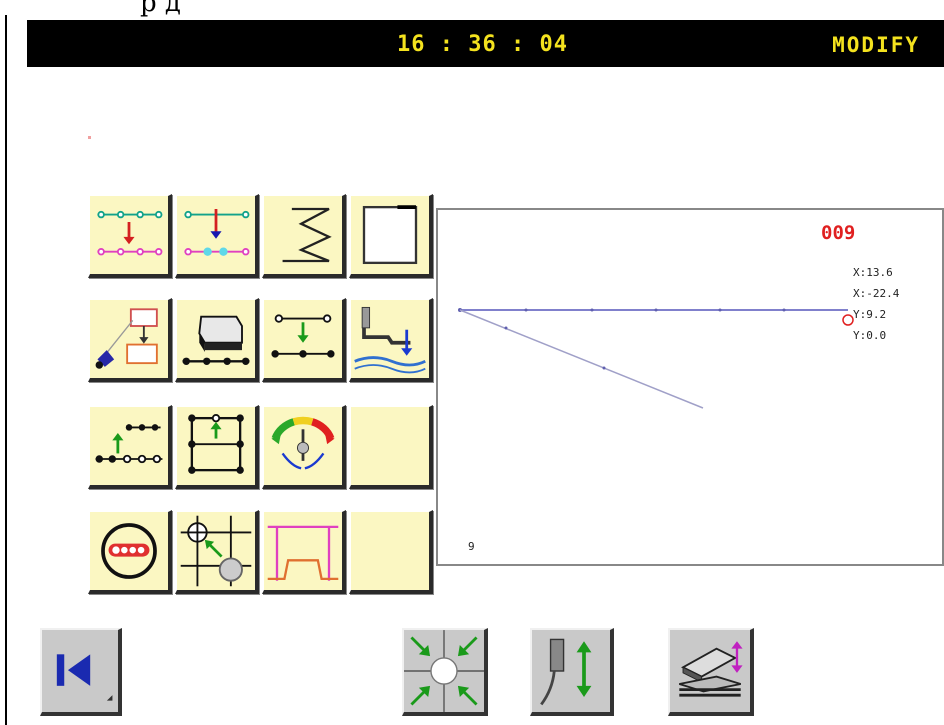 Image resolution: width=944 pixels, height=725 pixels. What do you see at coordinates (130, 233) in the screenshot?
I see `insert-stitch-icon` at bounding box center [130, 233].